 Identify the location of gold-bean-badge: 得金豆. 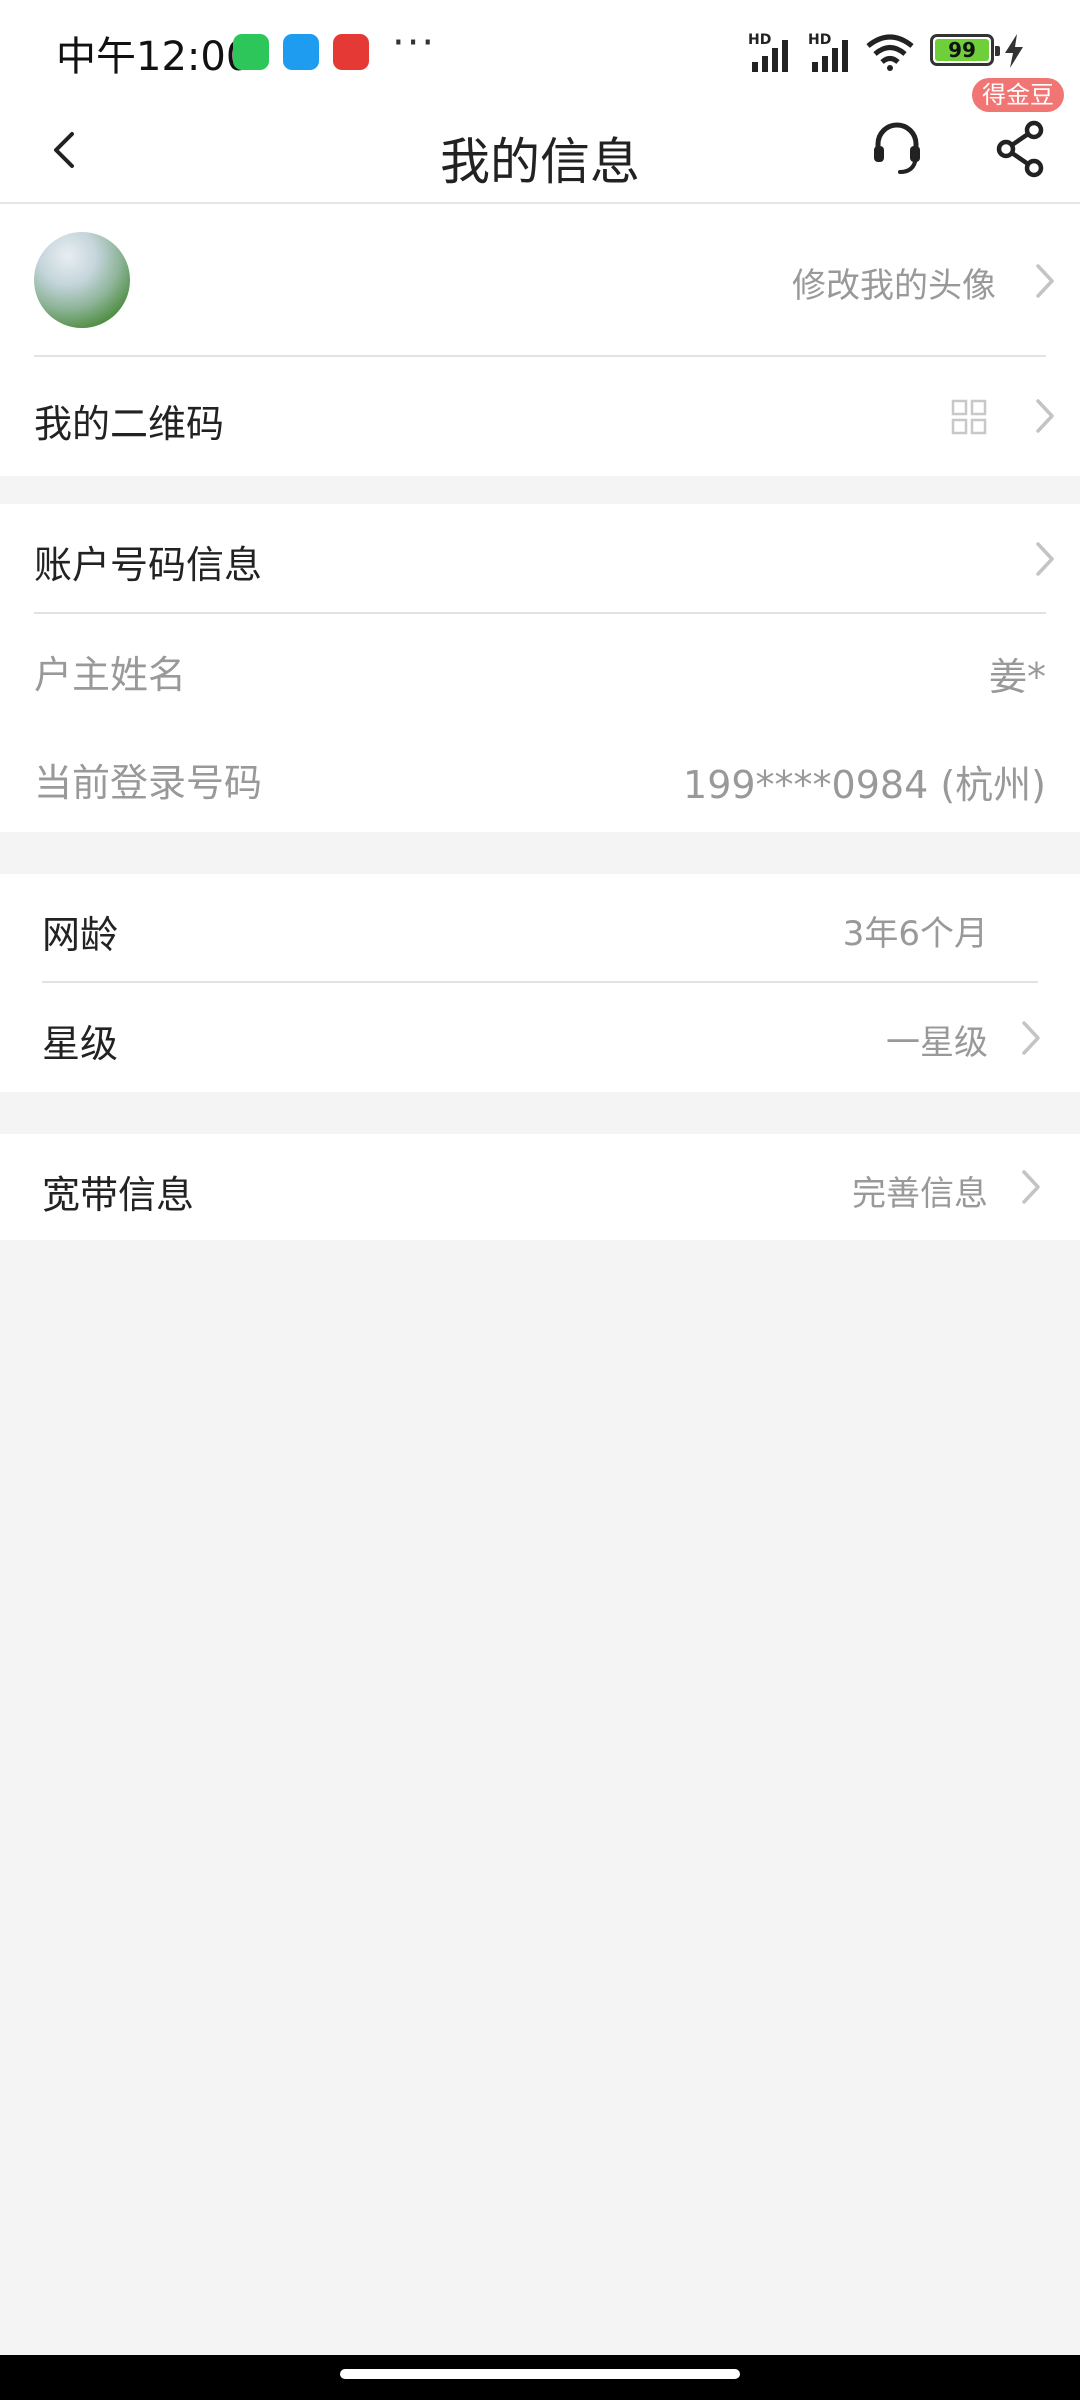
(1018, 95).